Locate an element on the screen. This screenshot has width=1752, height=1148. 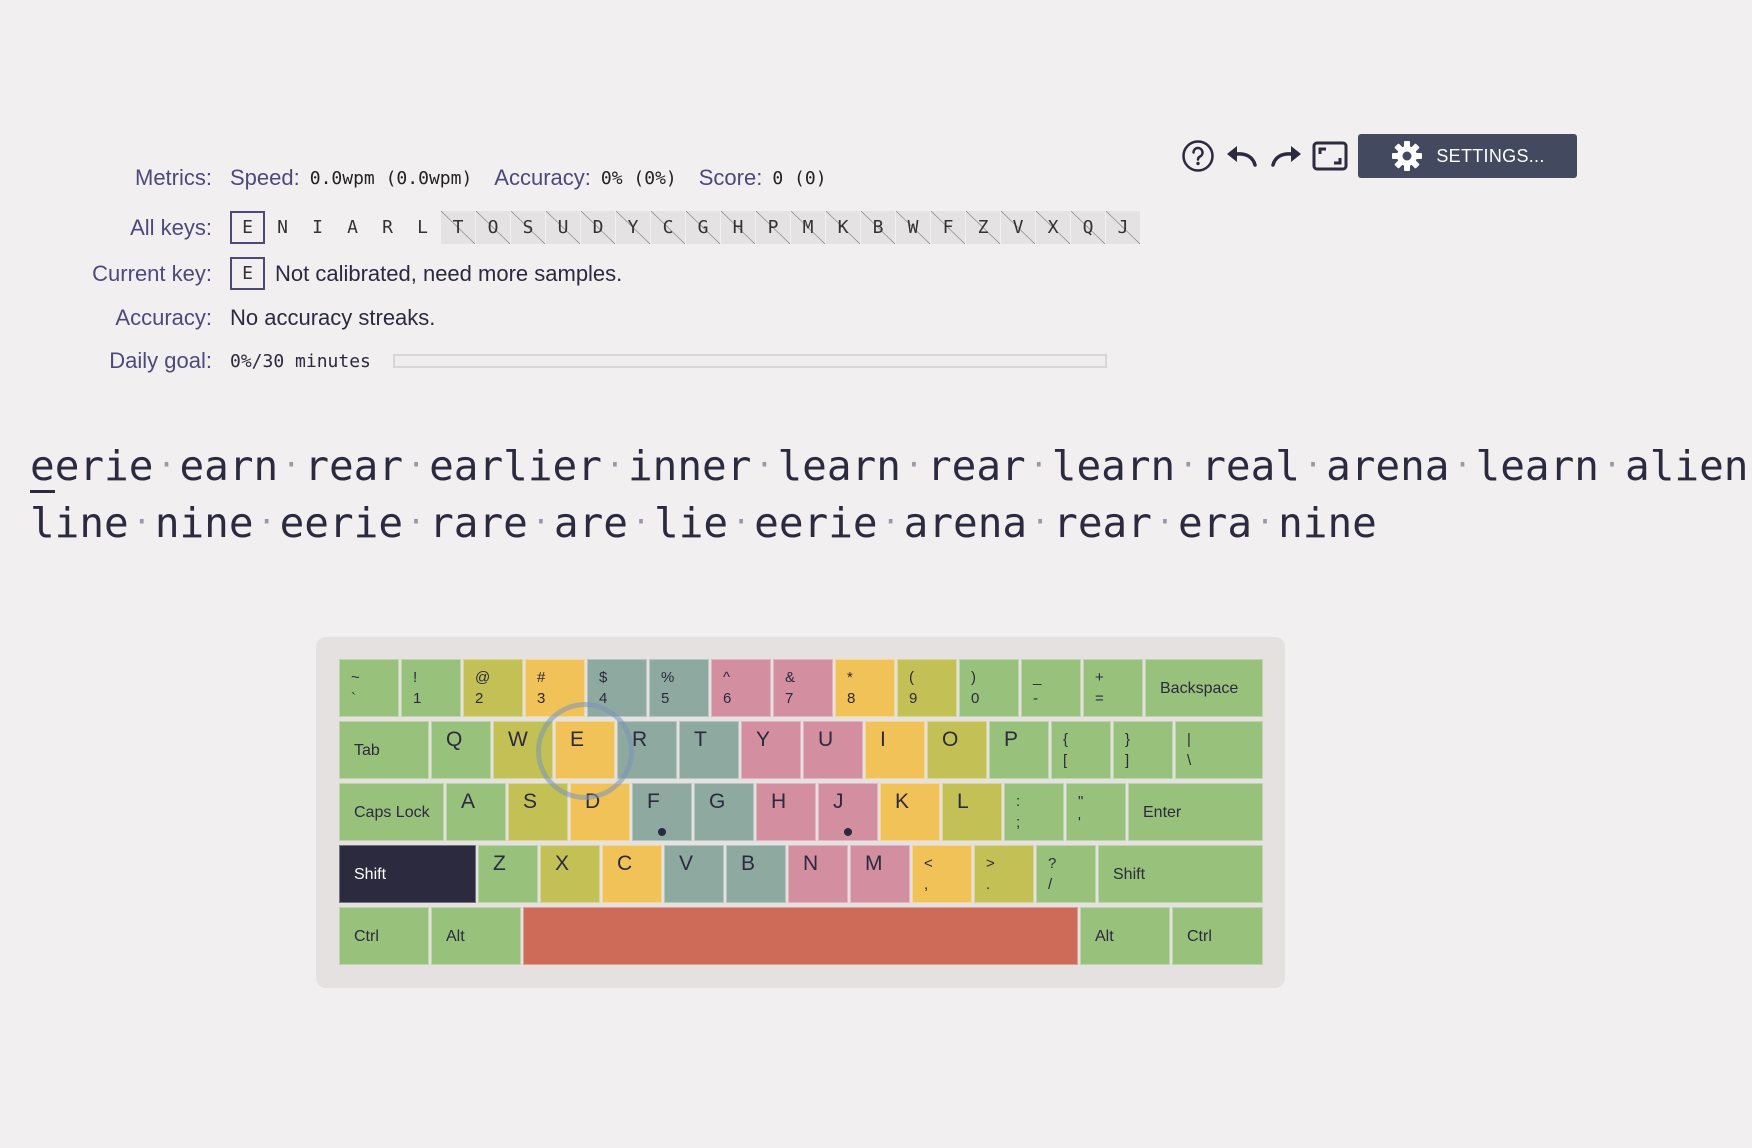
key-item-d-locked: D is located at coordinates (597, 227).